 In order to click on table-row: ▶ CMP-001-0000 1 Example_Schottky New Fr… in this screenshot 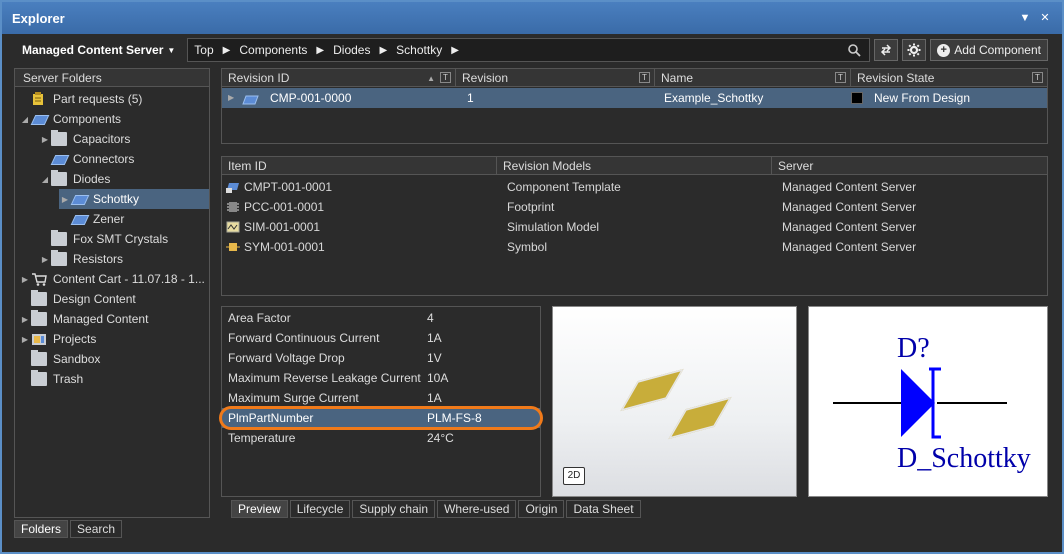, I will do `click(634, 98)`.